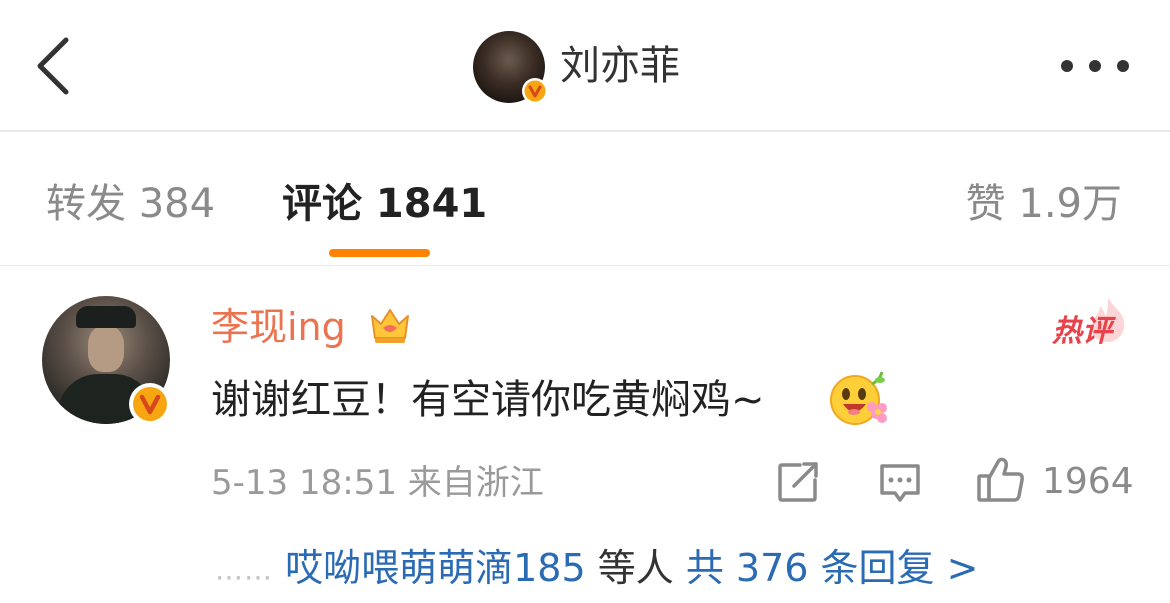 The width and height of the screenshot is (1170, 603). What do you see at coordinates (858, 398) in the screenshot?
I see `happy-flower-emoji-icon` at bounding box center [858, 398].